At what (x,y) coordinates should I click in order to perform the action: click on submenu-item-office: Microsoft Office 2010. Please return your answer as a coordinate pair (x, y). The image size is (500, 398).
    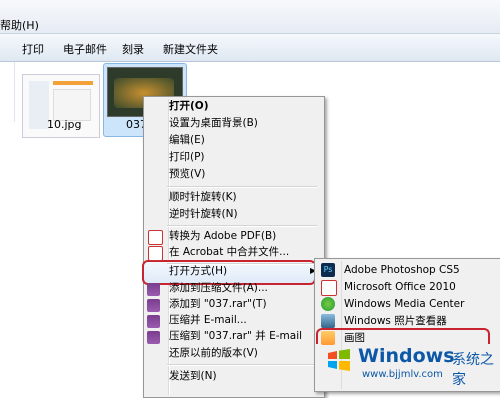
    Looking at the image, I should click on (400, 287).